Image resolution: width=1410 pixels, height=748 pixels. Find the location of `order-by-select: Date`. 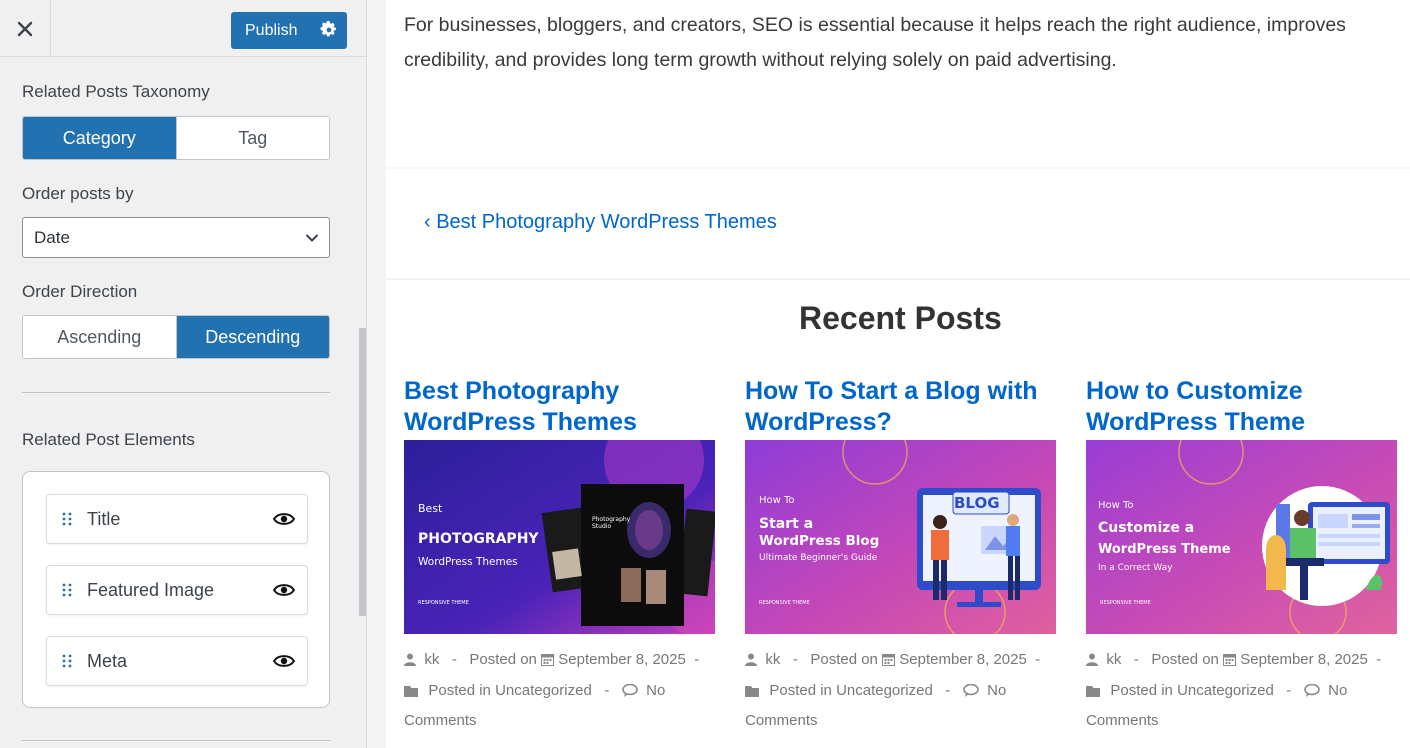

order-by-select: Date is located at coordinates (176, 237).